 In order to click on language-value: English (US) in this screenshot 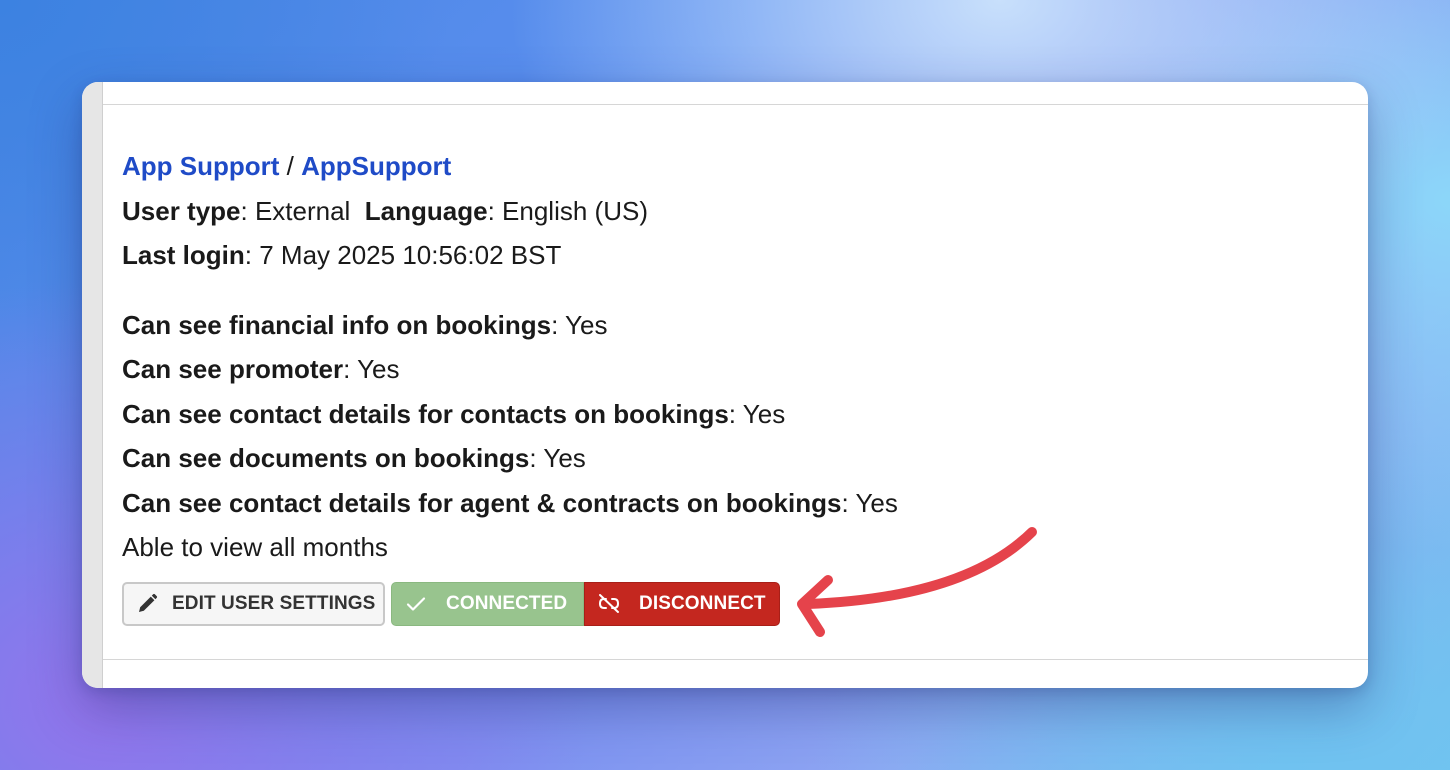, I will do `click(575, 210)`.